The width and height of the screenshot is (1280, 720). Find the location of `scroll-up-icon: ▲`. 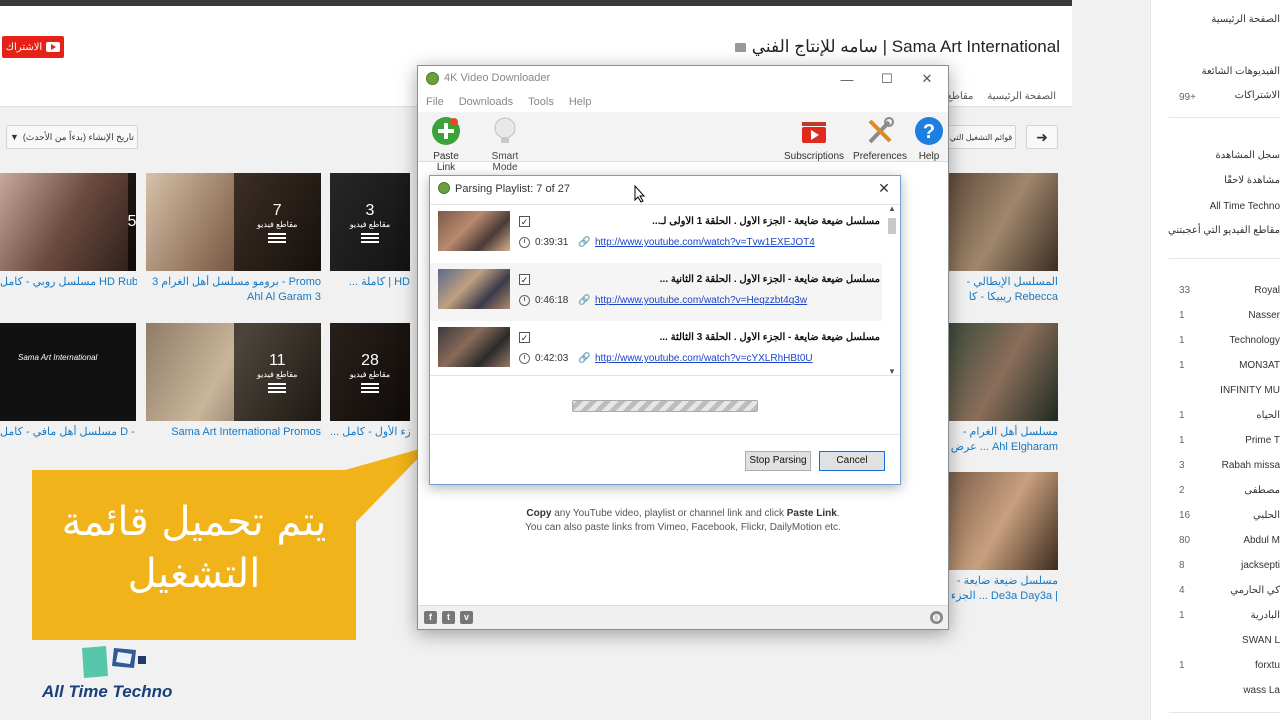

scroll-up-icon: ▲ is located at coordinates (892, 208).